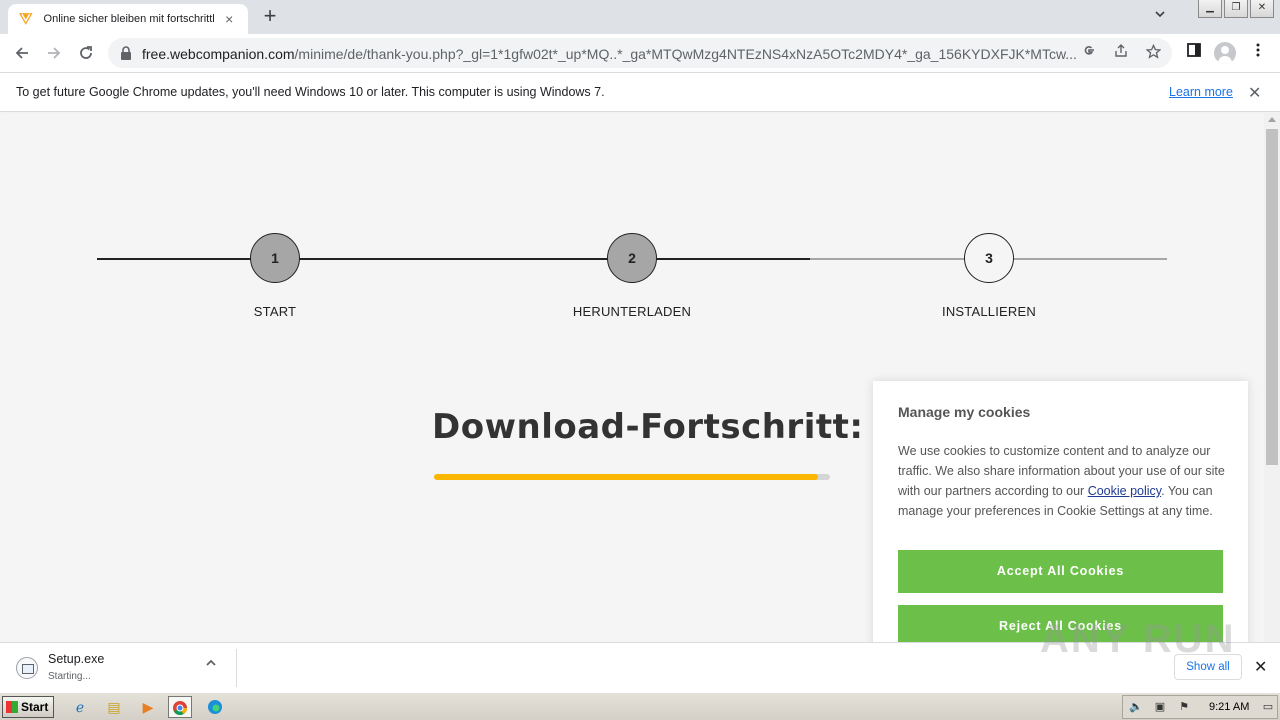 This screenshot has height=720, width=1280. What do you see at coordinates (1194, 53) in the screenshot?
I see `side-panel-icon` at bounding box center [1194, 53].